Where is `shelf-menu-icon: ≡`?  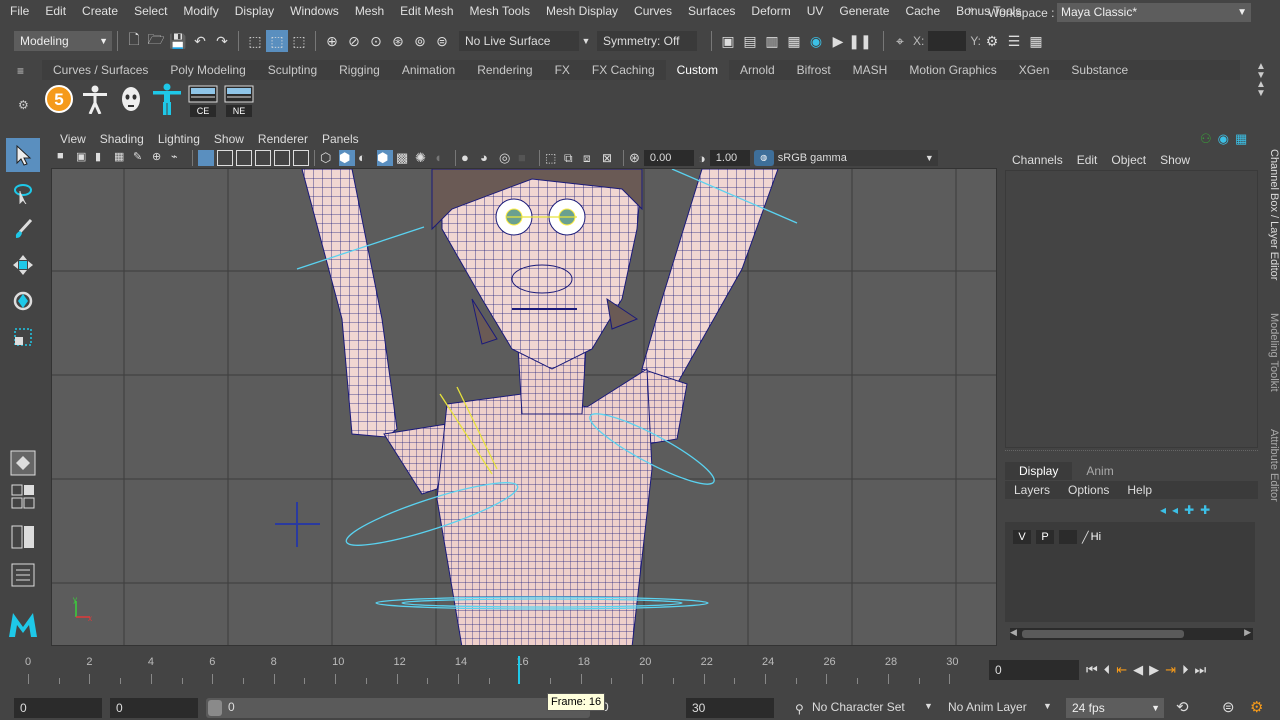
shelf-menu-icon: ≡ is located at coordinates (24, 71).